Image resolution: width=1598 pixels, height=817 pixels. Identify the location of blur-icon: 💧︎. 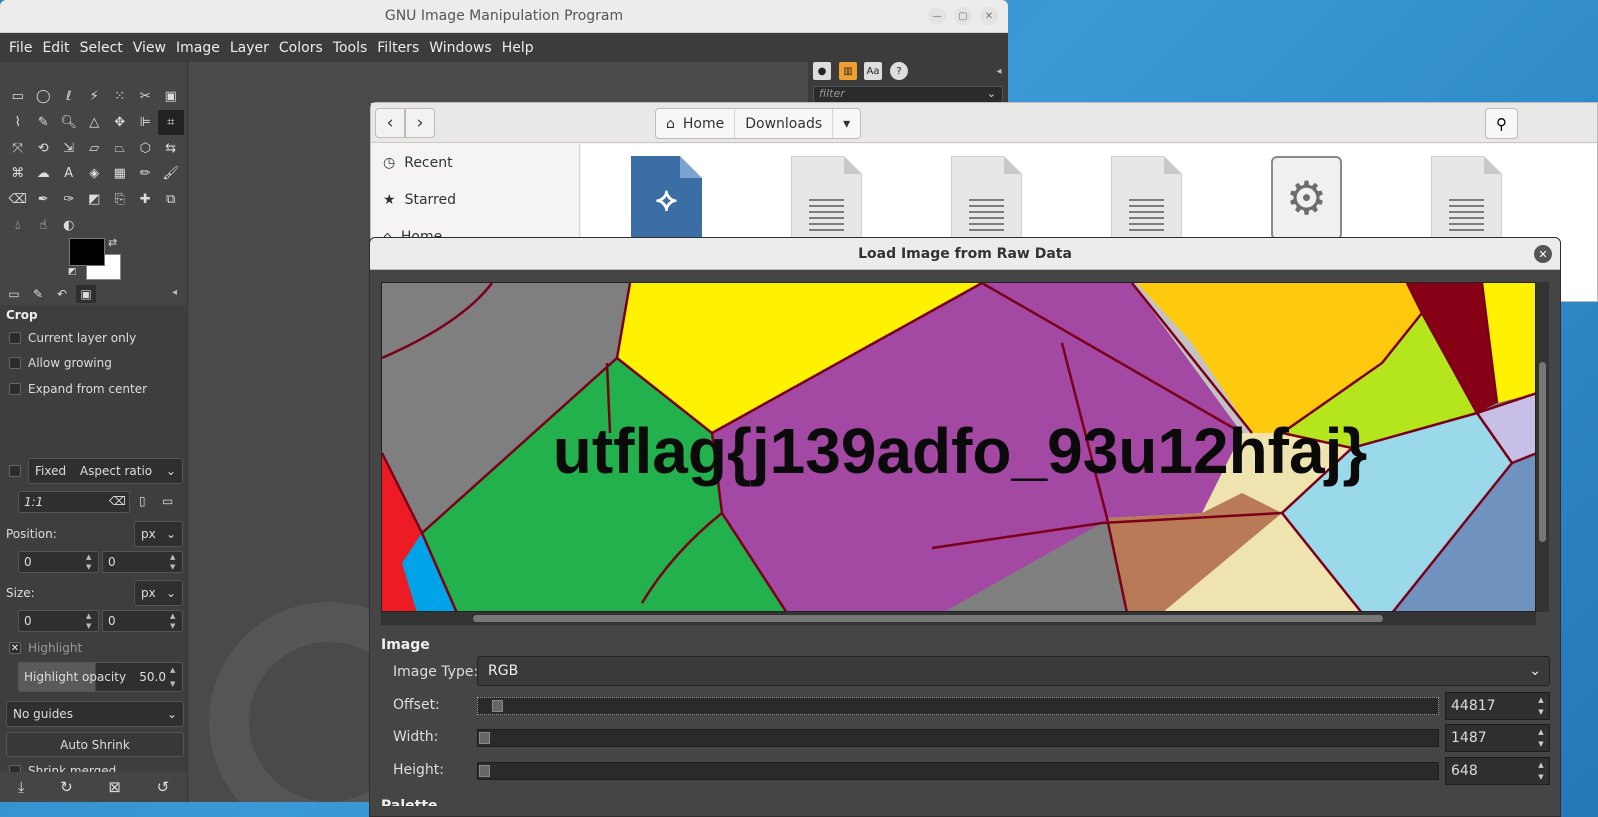
(18, 225).